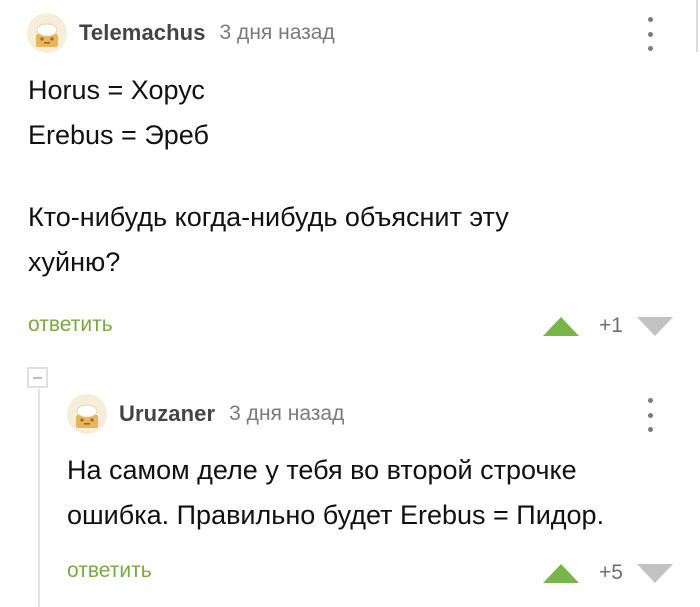  I want to click on comment-line-blank, so click(268, 176).